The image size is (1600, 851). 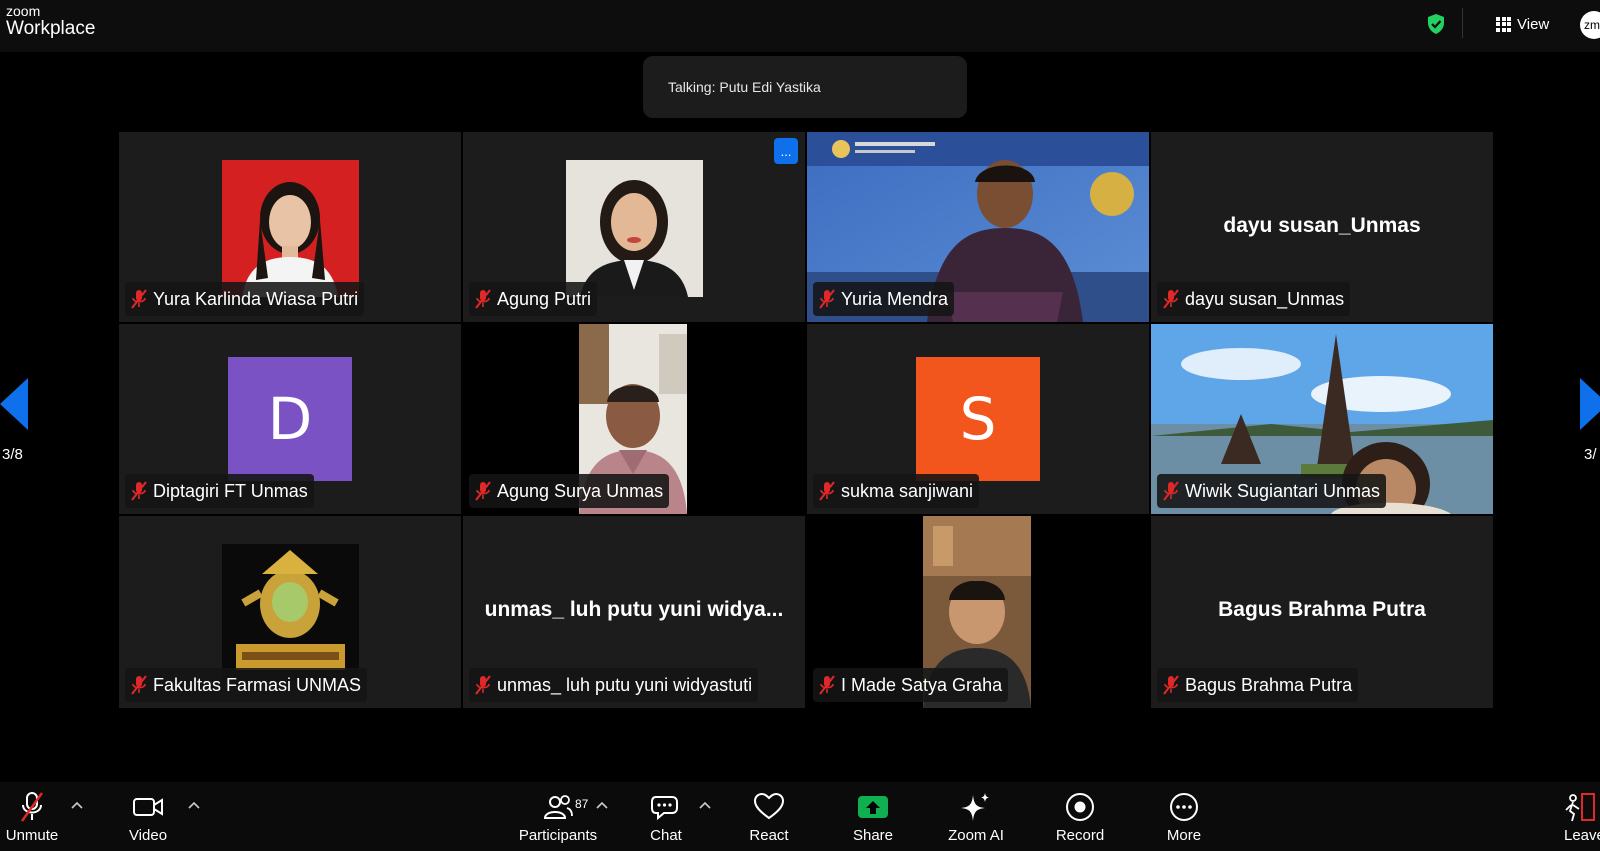 I want to click on participant-tile: I Made Satya Graha, so click(x=978, y=612).